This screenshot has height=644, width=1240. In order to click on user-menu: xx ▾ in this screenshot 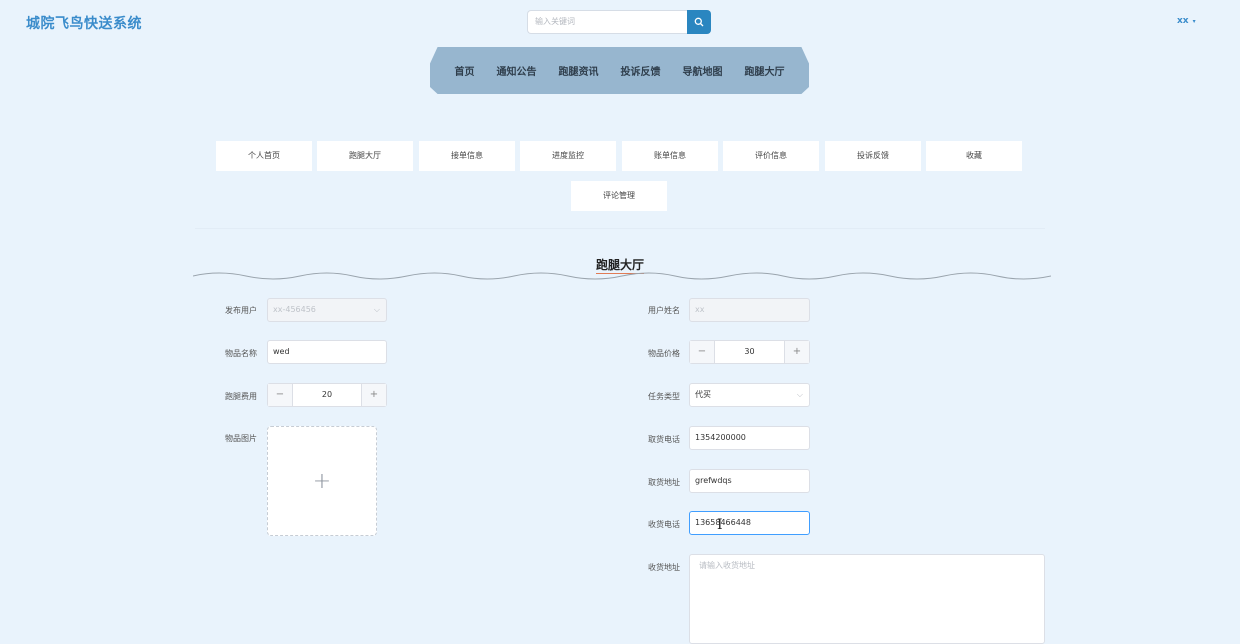, I will do `click(1186, 21)`.